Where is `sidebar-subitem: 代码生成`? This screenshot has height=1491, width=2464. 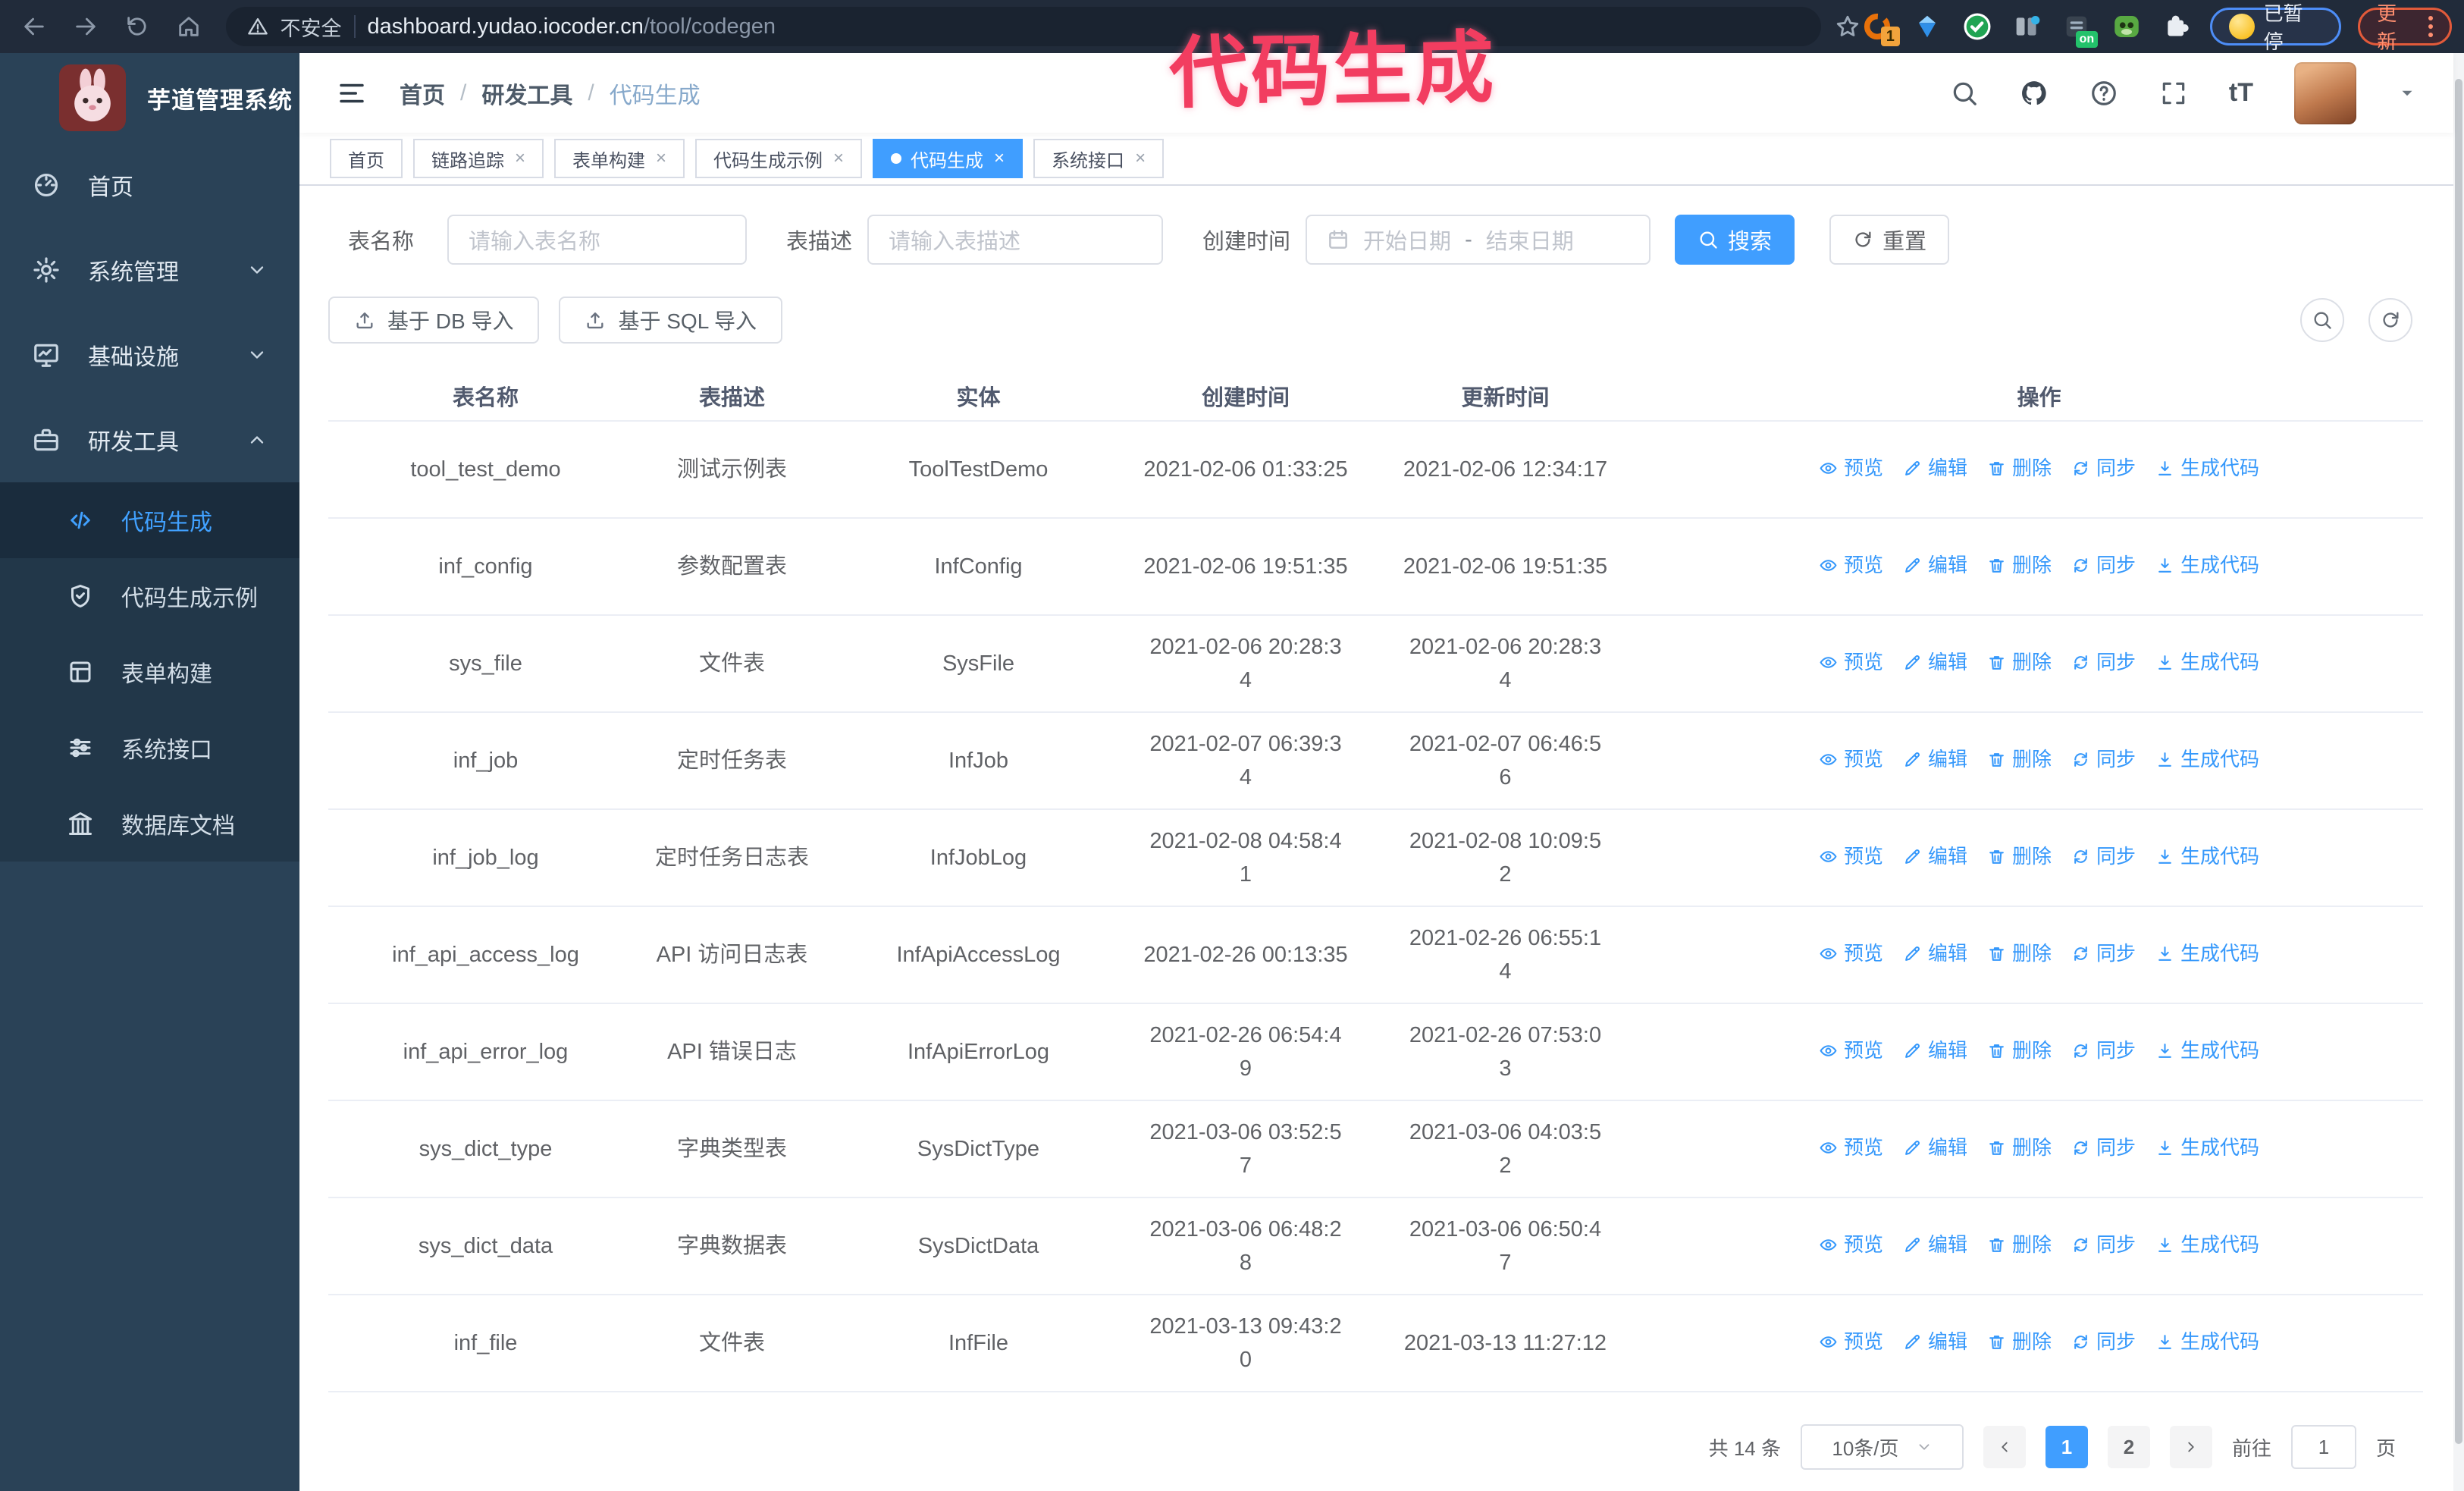 sidebar-subitem: 代码生成 is located at coordinates (150, 520).